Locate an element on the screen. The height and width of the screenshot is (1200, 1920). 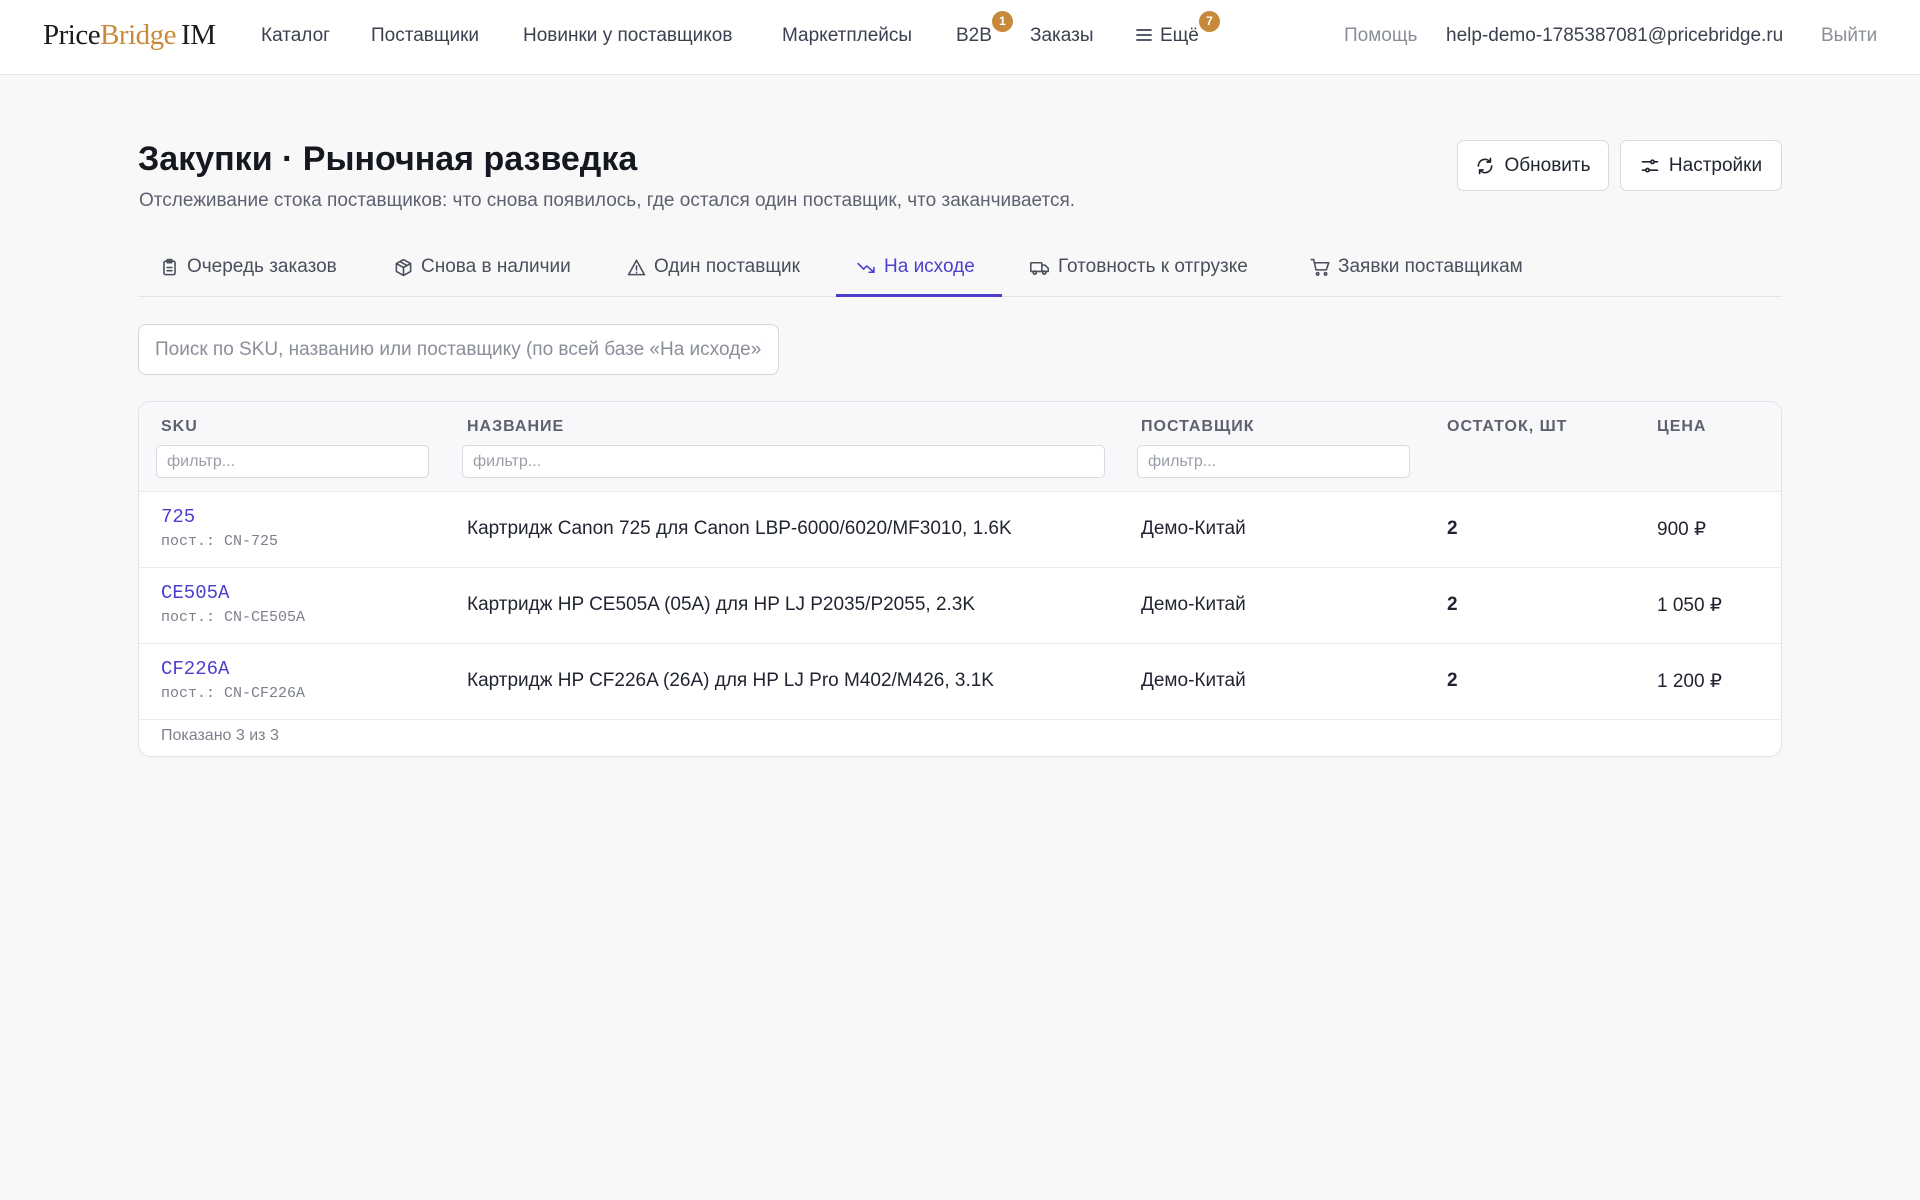
user-email: help-demo-1785387081@pricebridge.ru is located at coordinates (1614, 36).